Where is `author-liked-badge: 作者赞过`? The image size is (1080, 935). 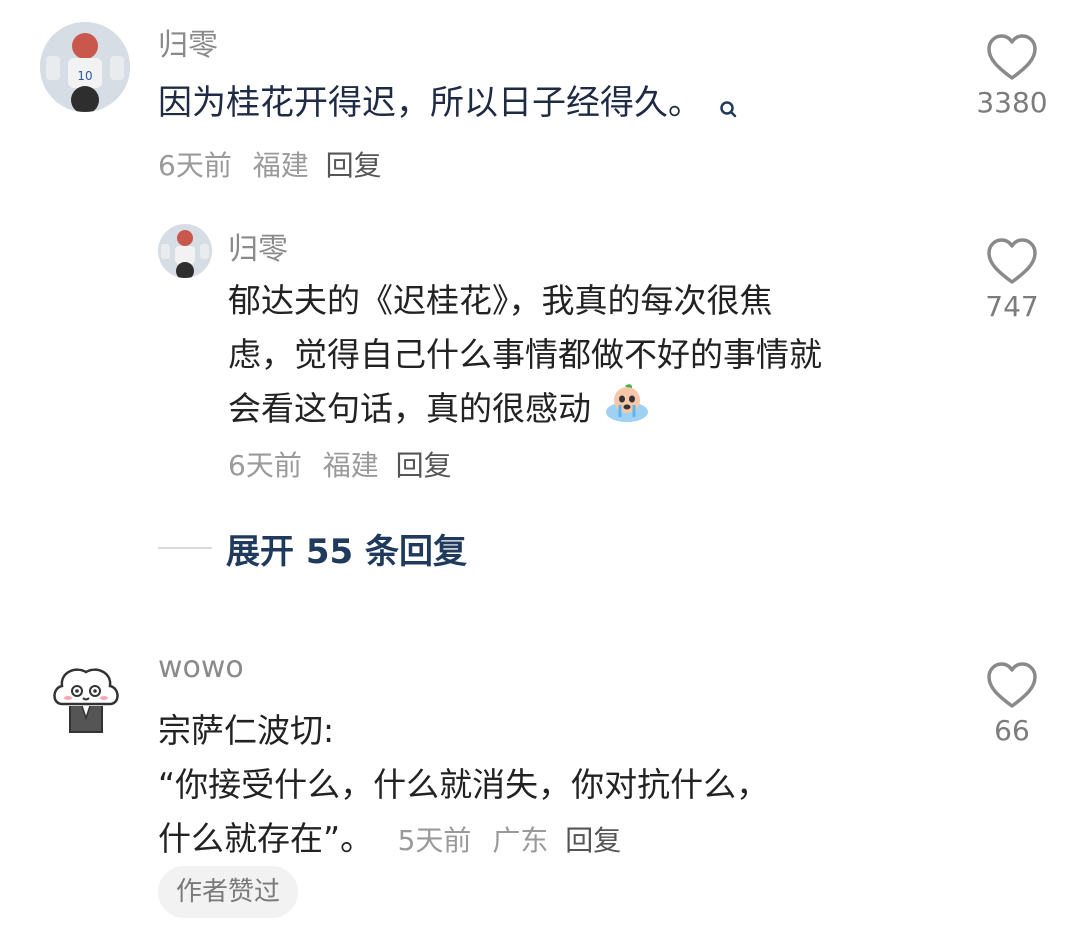 author-liked-badge: 作者赞过 is located at coordinates (228, 892).